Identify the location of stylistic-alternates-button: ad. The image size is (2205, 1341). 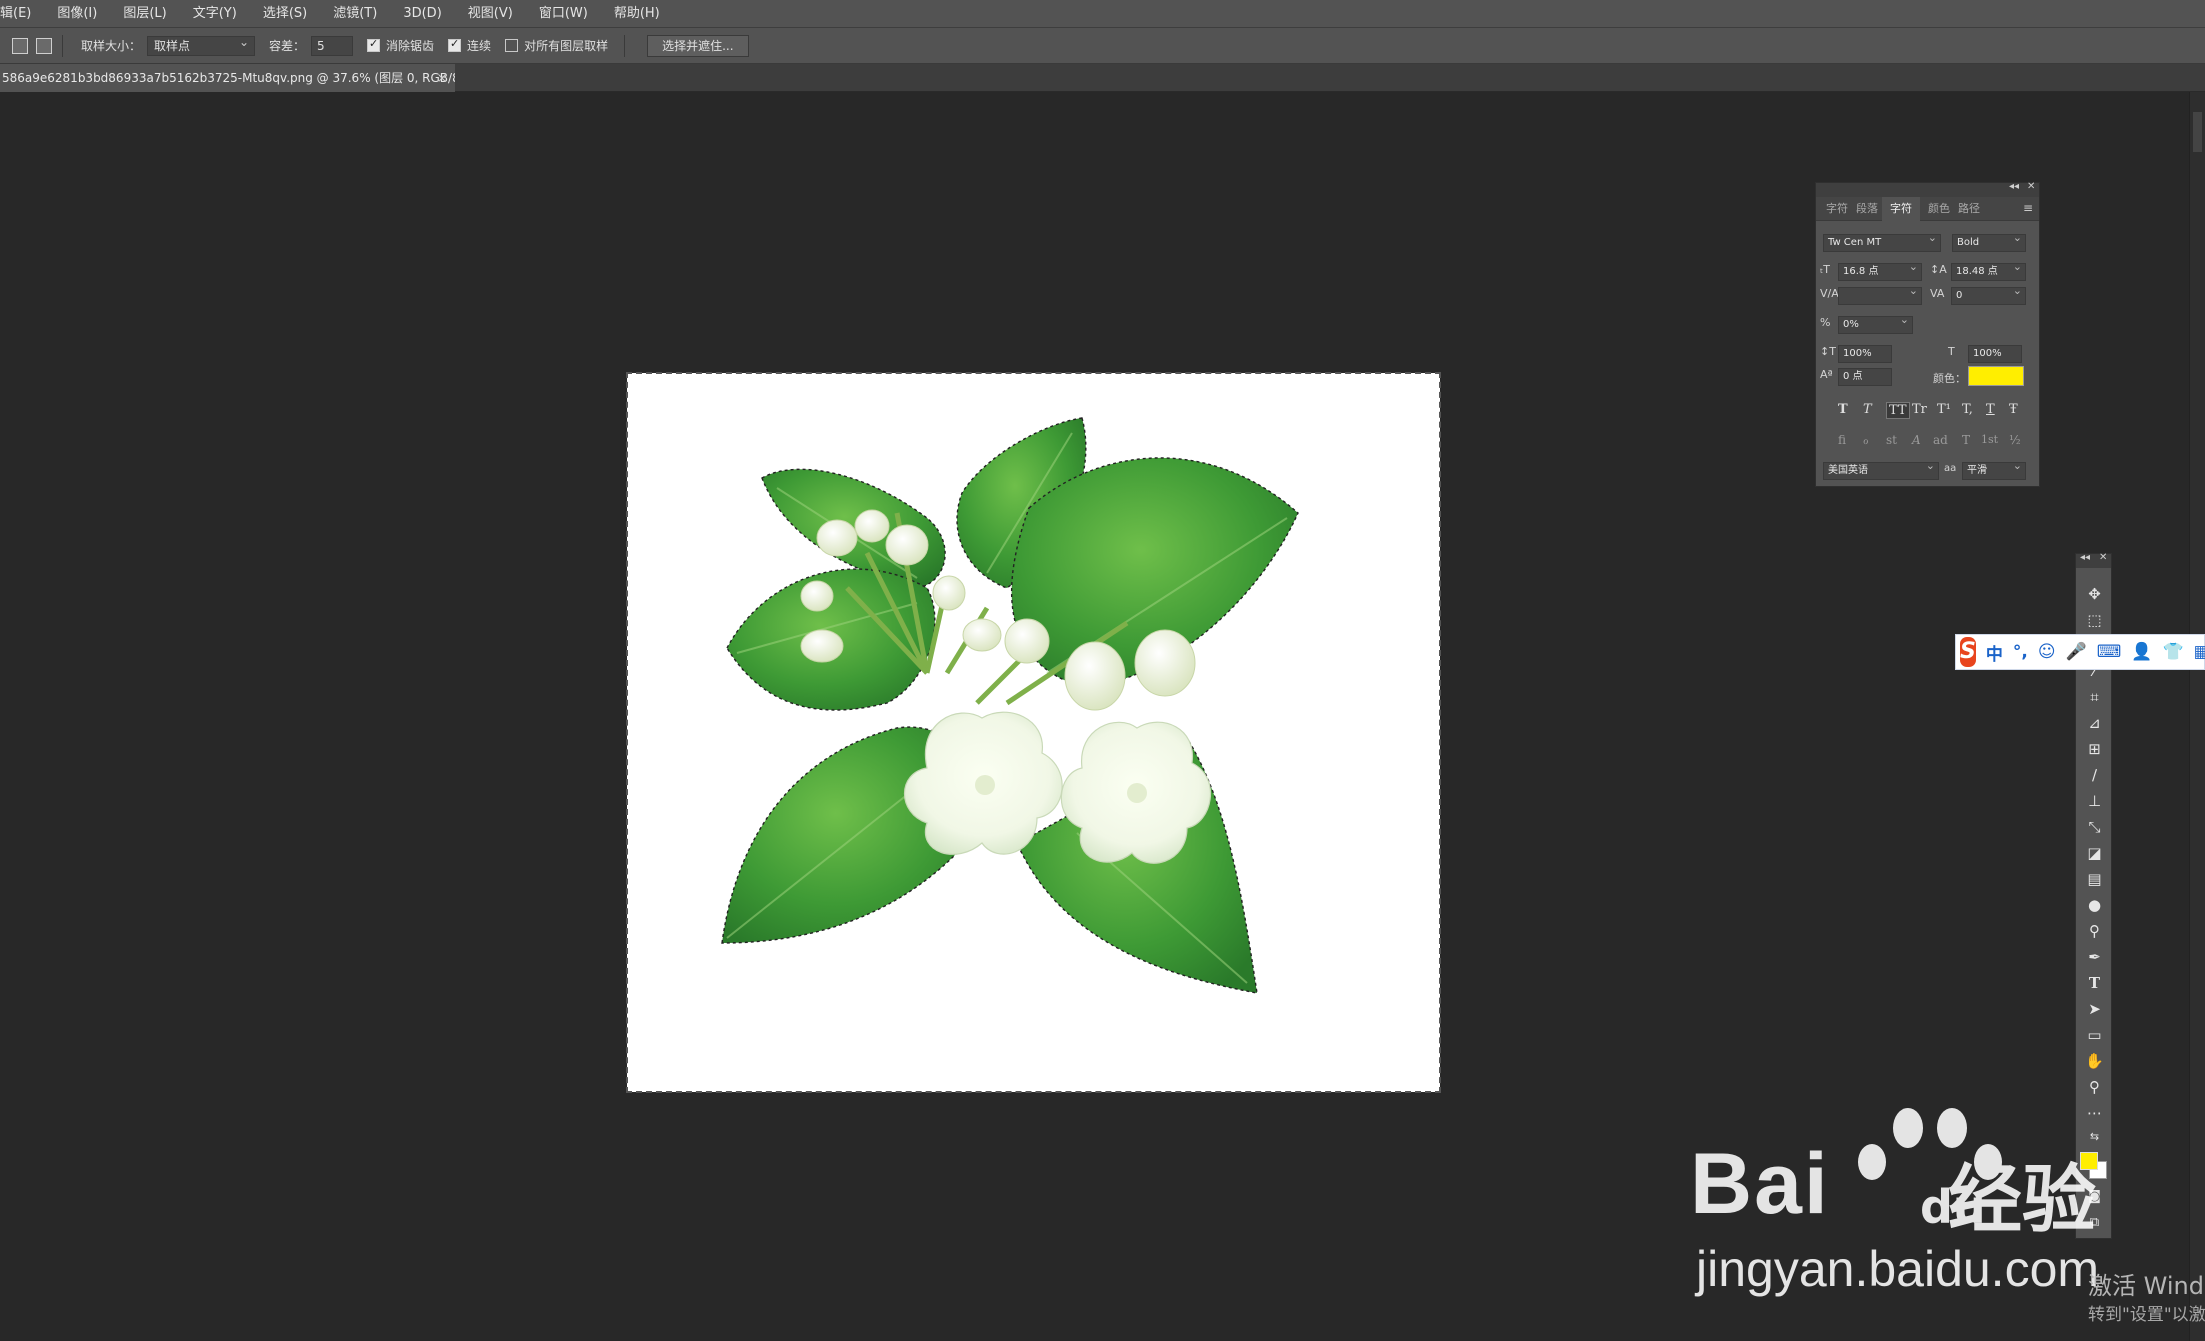
(1940, 440).